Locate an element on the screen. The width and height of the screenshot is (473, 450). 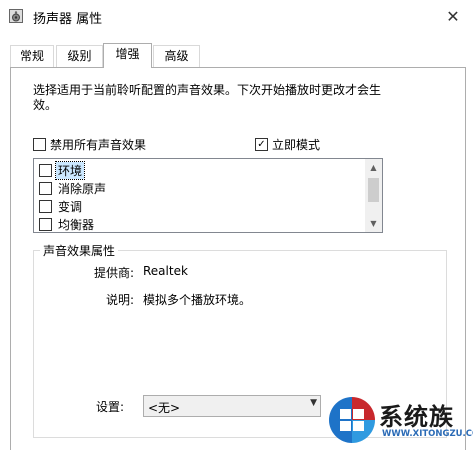
effect-description-value: 模拟多个播放环境。 is located at coordinates (197, 300).